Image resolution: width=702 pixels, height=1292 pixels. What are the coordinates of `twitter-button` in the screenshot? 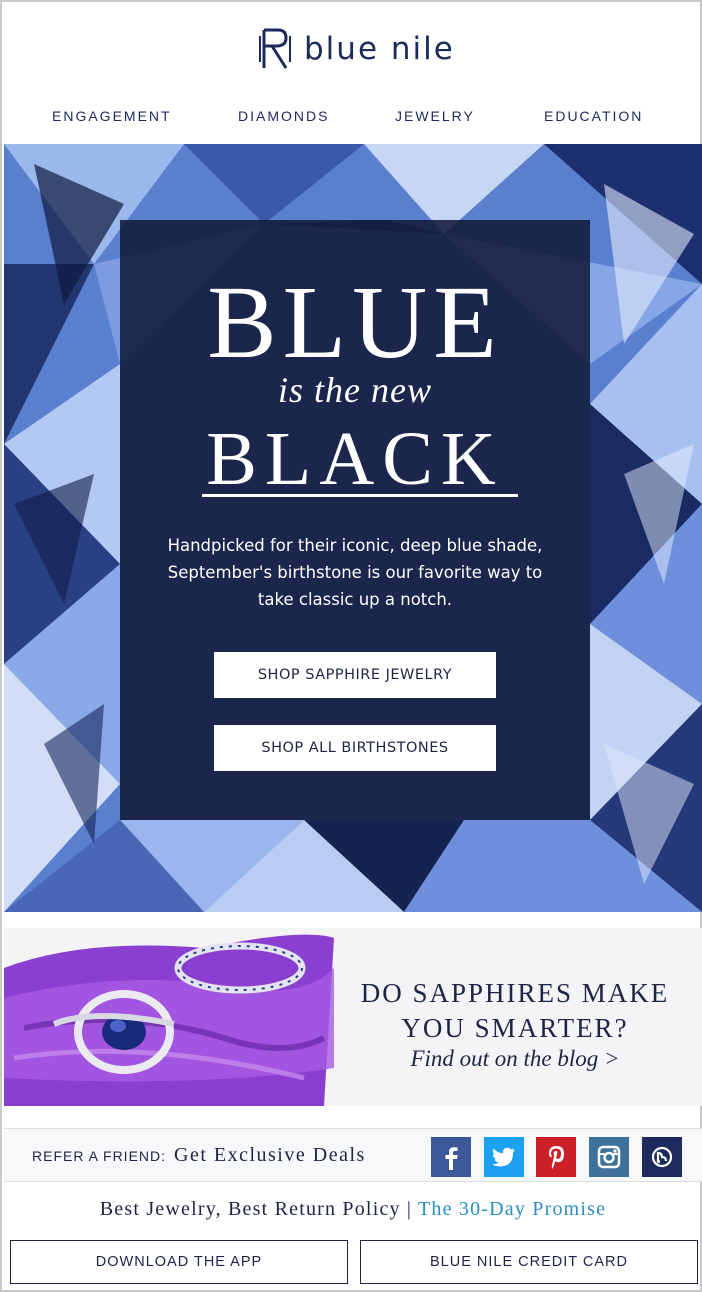 It's located at (504, 1157).